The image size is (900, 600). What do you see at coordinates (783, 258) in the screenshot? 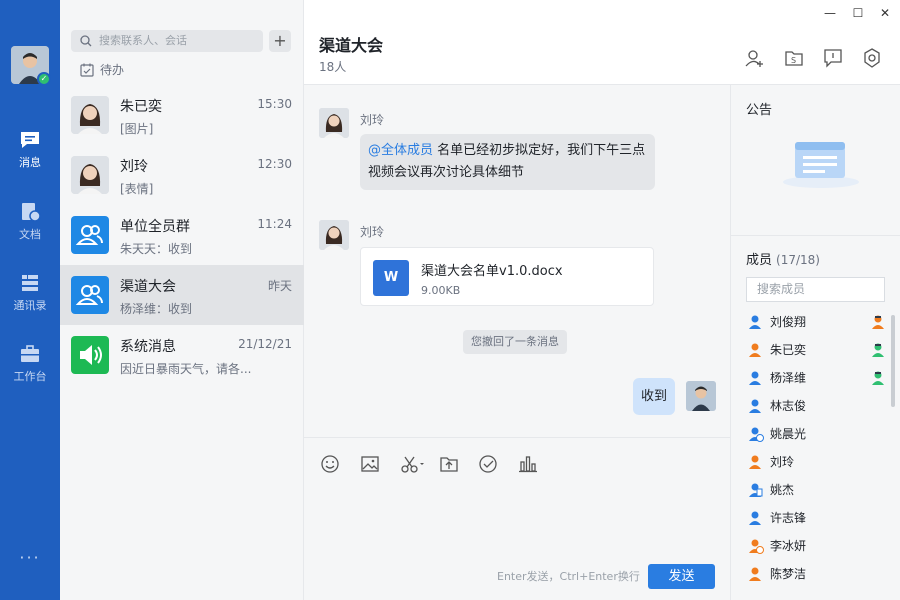
I see `members-title: 成员 (17/18)` at bounding box center [783, 258].